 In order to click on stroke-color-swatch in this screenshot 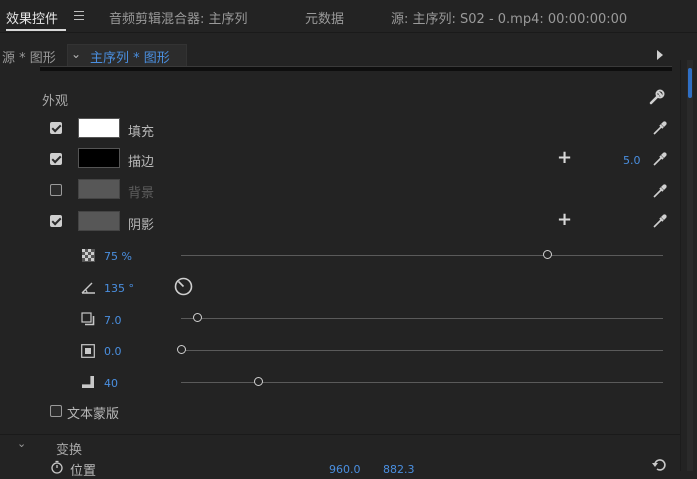, I will do `click(99, 158)`.